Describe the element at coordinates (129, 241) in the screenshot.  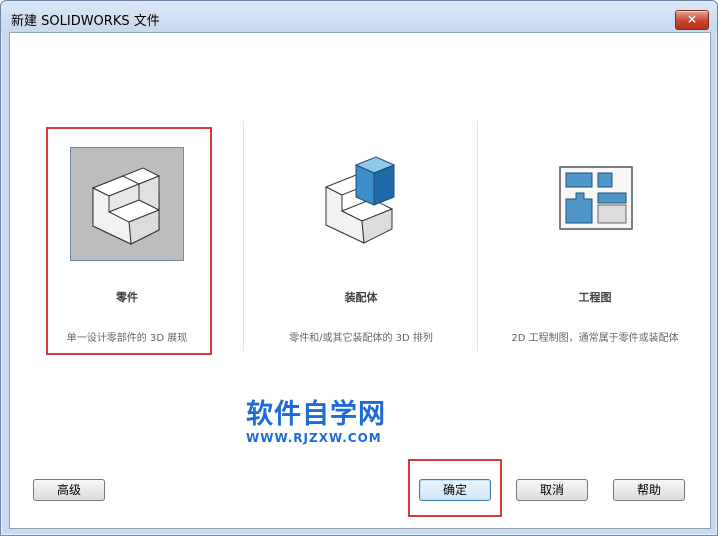
I see `highlight-box-part` at that location.